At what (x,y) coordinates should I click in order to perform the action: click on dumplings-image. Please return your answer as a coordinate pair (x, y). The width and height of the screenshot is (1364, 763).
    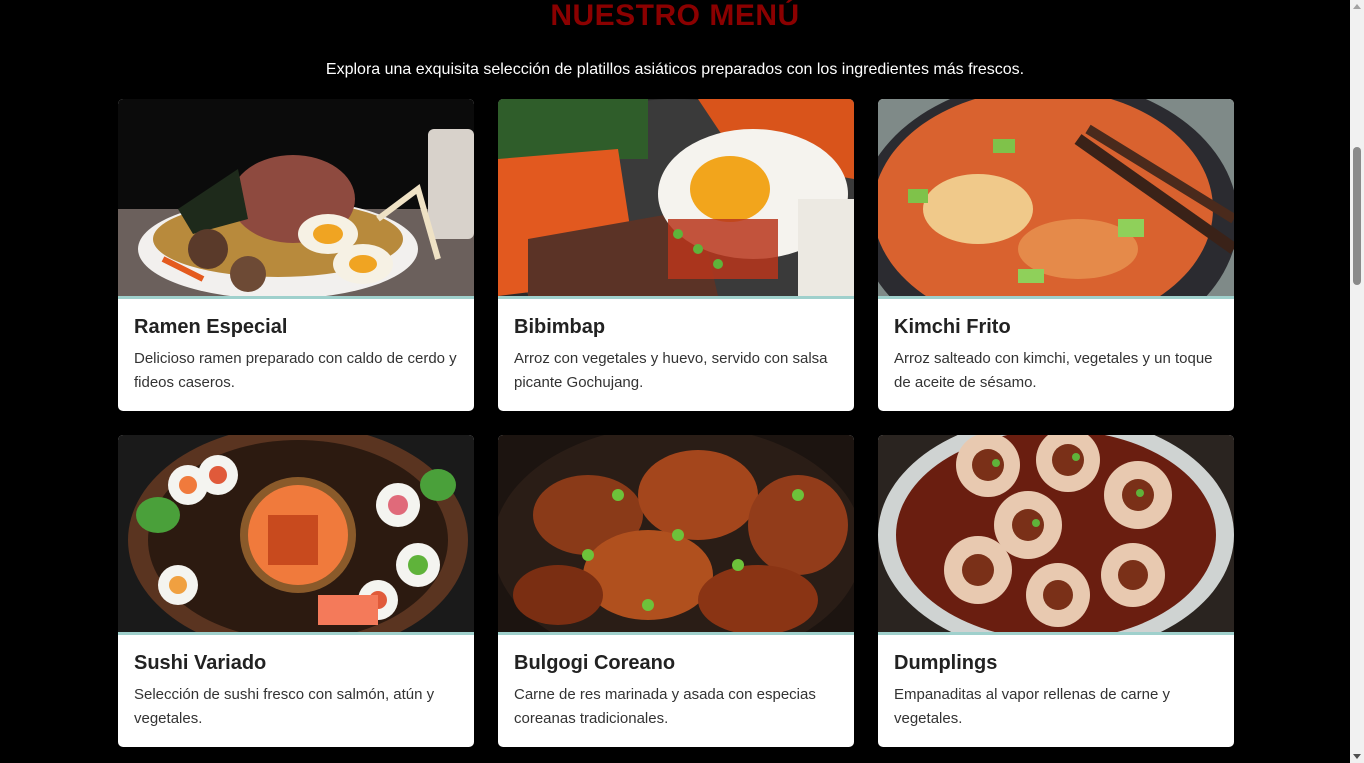
    Looking at the image, I should click on (1056, 535).